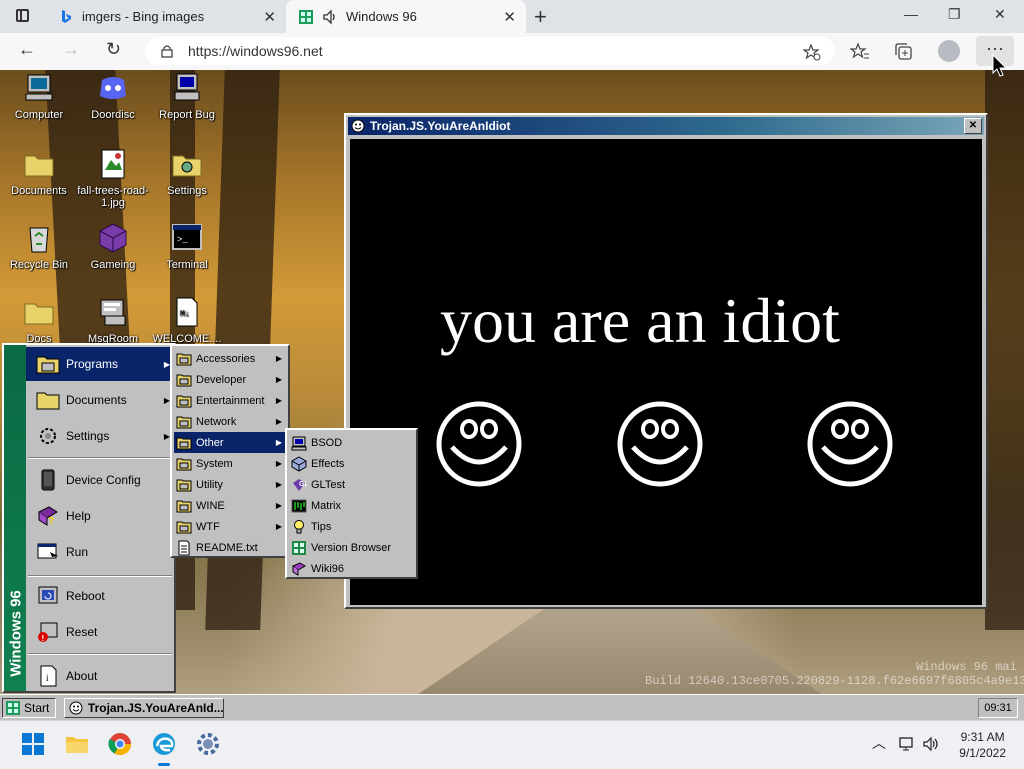 This screenshot has width=1024, height=769. Describe the element at coordinates (904, 52) in the screenshot. I see `collections-icon` at that location.